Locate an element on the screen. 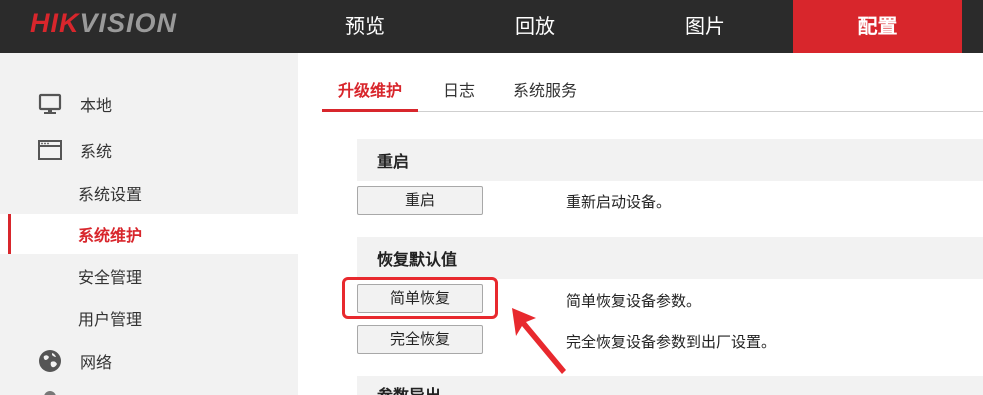 This screenshot has width=983, height=395. sidebar-item-system-settings: 系统设置 is located at coordinates (149, 193).